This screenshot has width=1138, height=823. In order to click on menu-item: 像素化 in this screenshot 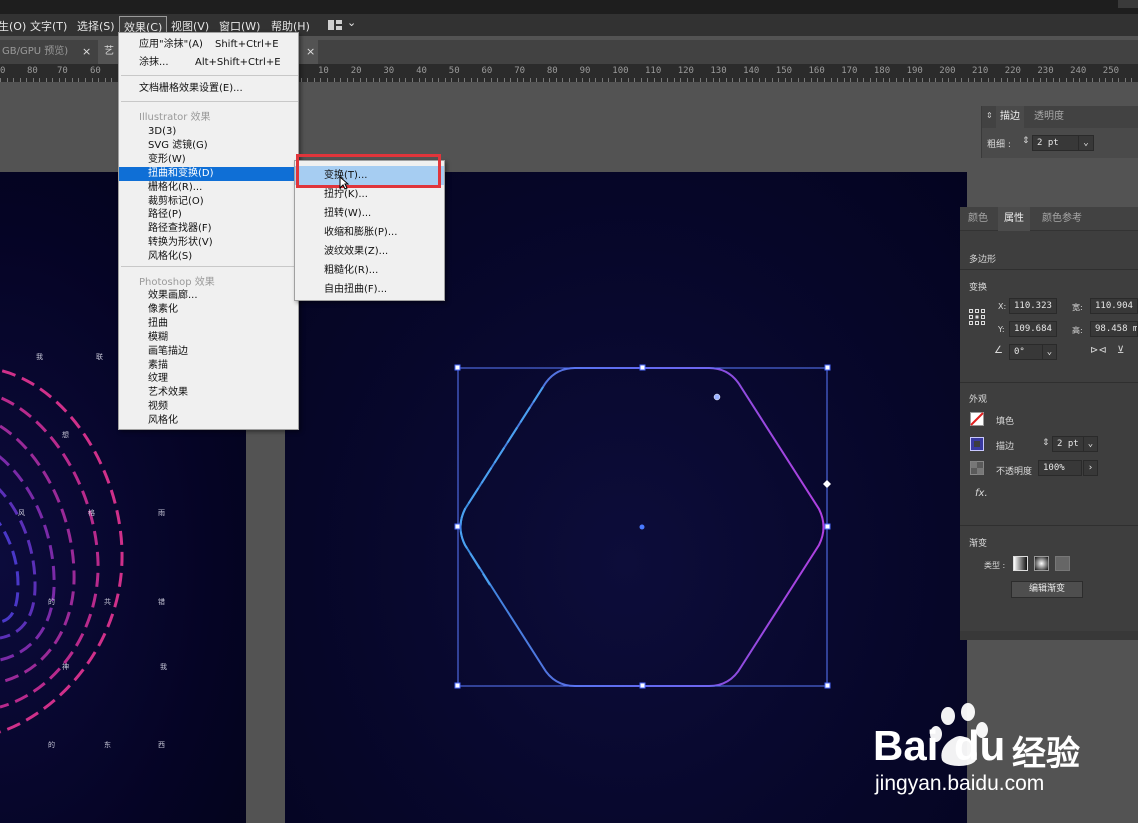, I will do `click(208, 310)`.